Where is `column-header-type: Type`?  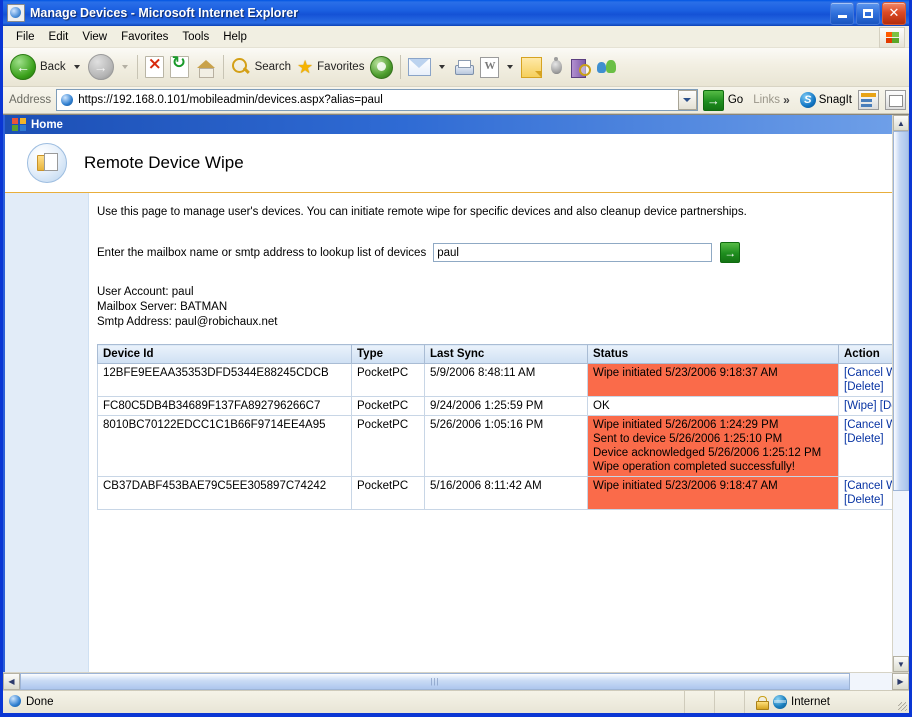 column-header-type: Type is located at coordinates (388, 354).